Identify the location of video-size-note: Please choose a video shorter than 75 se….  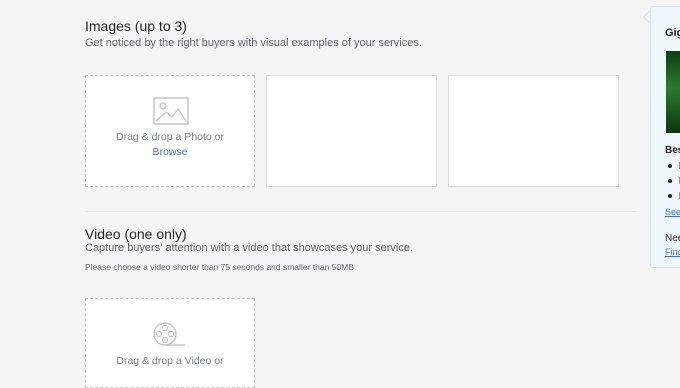
(219, 267).